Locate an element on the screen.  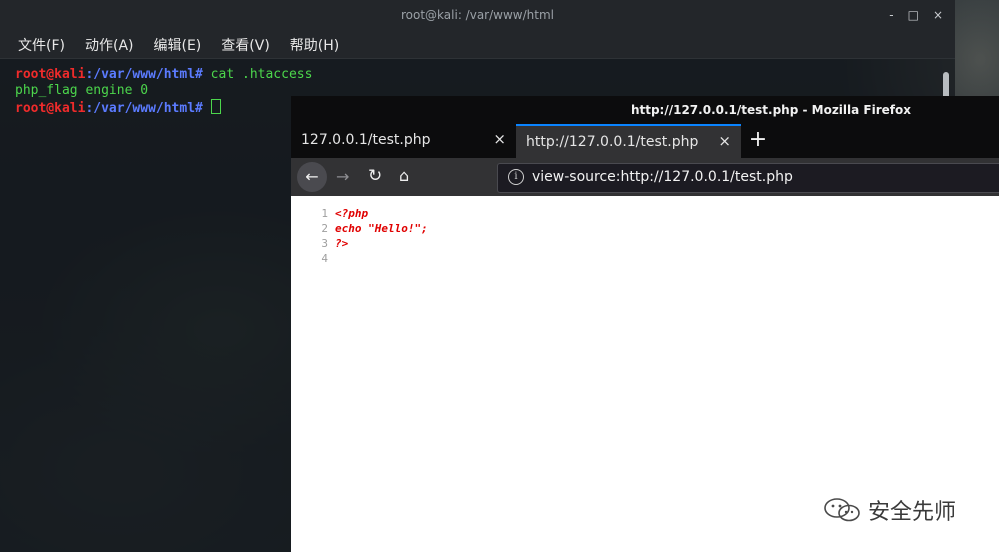
watermark-text: 安全先师 is located at coordinates (912, 512).